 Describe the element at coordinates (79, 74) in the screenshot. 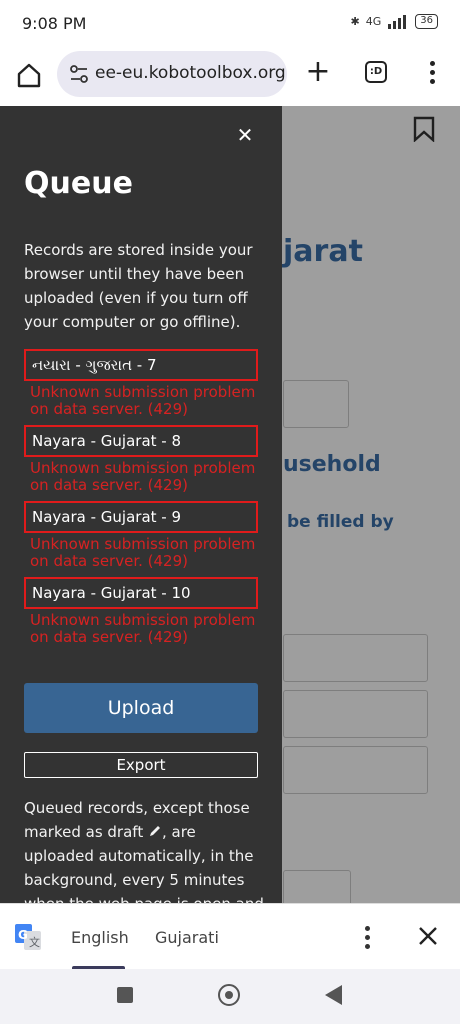

I see `site-settings-icon` at that location.